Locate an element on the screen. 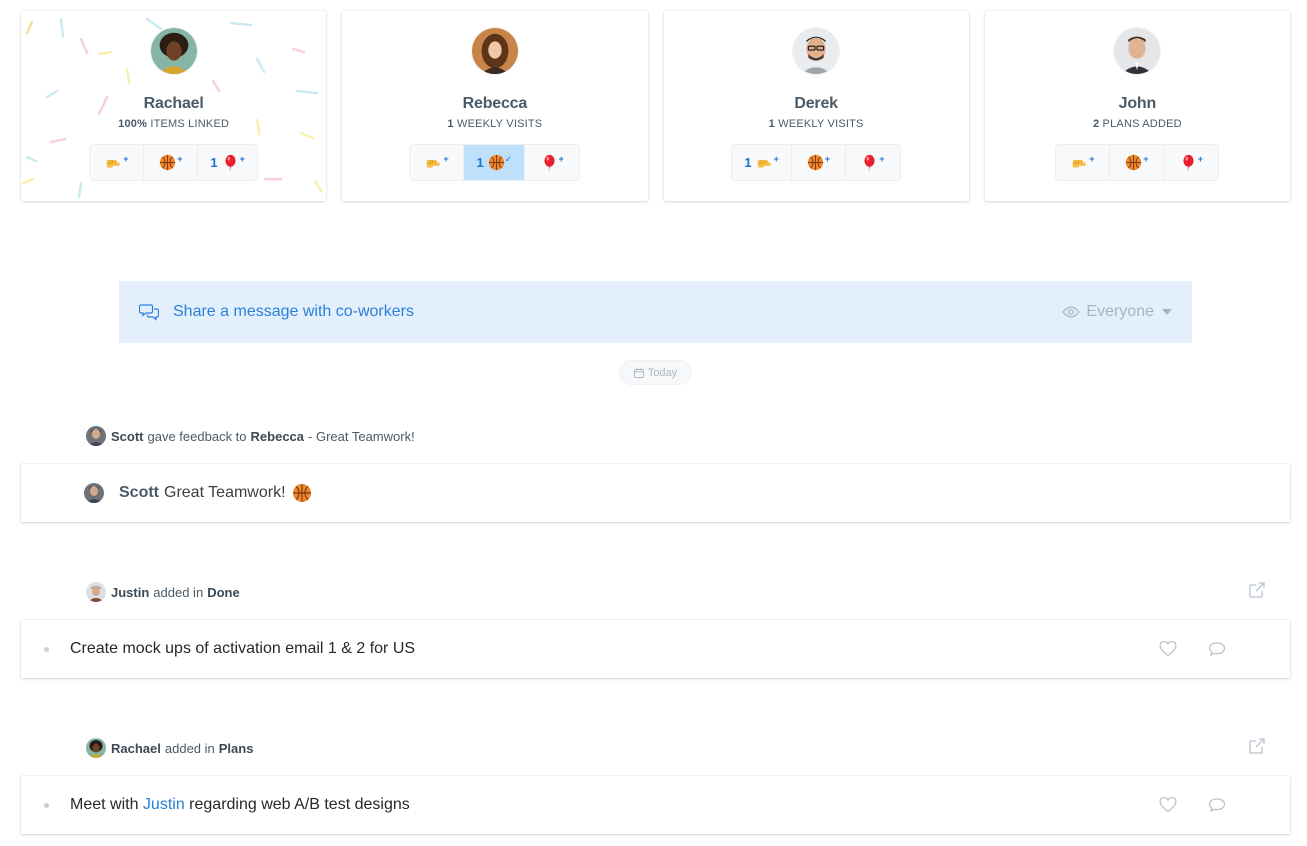 This screenshot has width=1307, height=846. person-name: Derek is located at coordinates (816, 103).